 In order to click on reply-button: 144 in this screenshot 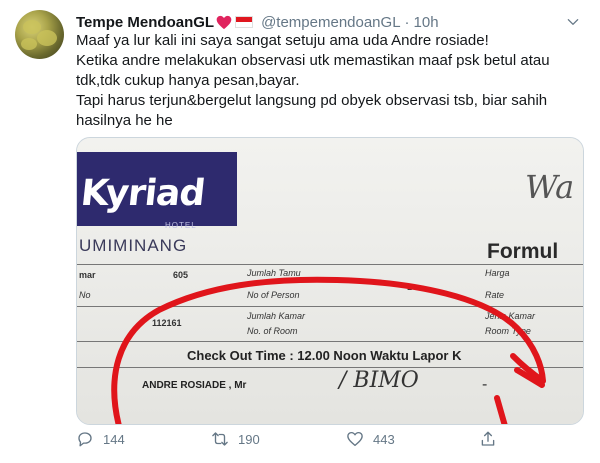, I will do `click(100, 439)`.